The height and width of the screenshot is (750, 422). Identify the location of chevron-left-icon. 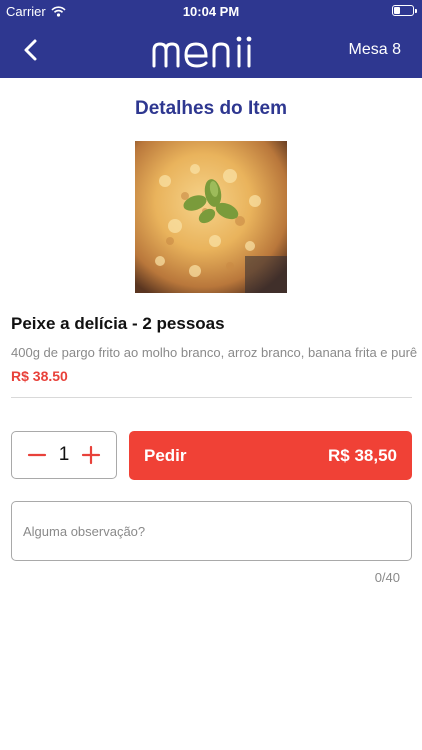
(30, 50).